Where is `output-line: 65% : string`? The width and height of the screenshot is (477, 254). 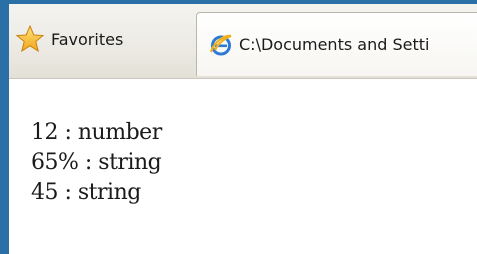 output-line: 65% : string is located at coordinates (96, 162).